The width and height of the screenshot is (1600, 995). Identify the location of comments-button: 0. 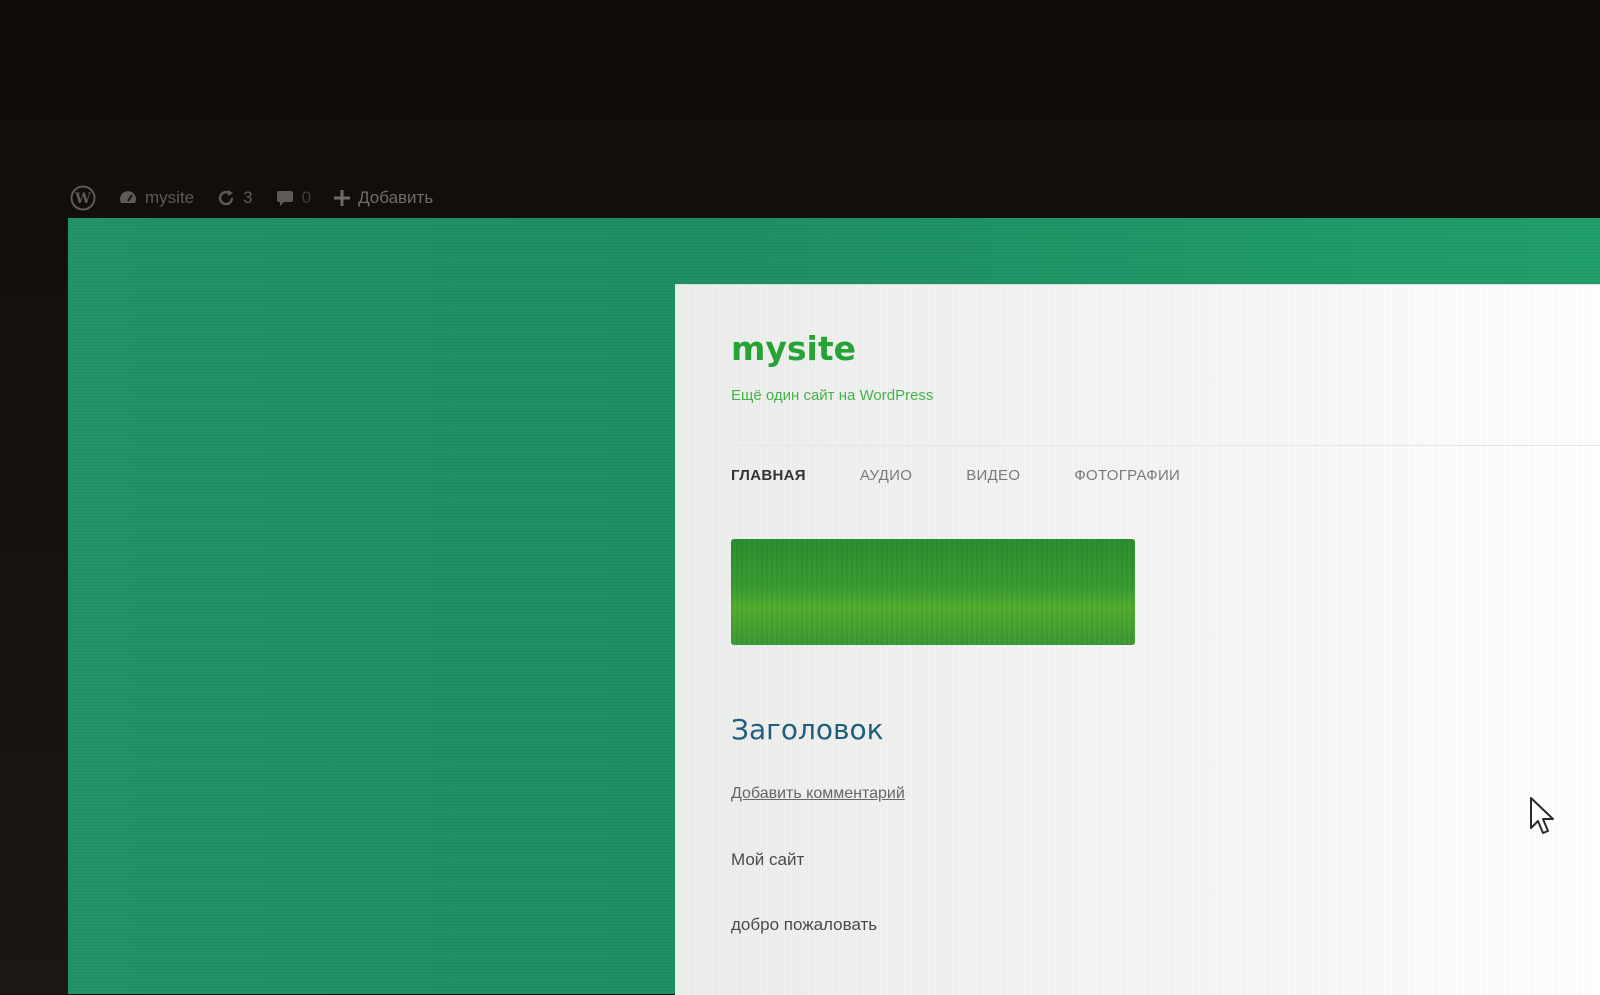
(293, 198).